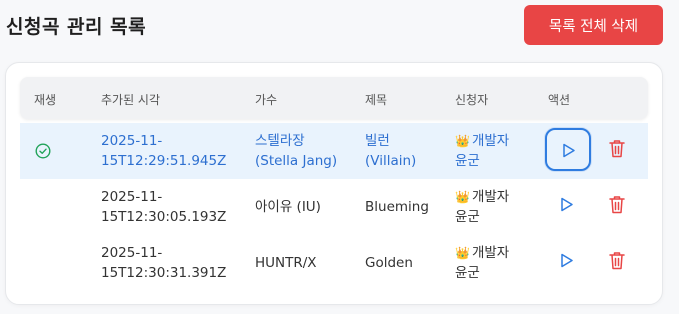 The width and height of the screenshot is (679, 314). Describe the element at coordinates (45, 100) in the screenshot. I see `column-header-play: 재생` at that location.